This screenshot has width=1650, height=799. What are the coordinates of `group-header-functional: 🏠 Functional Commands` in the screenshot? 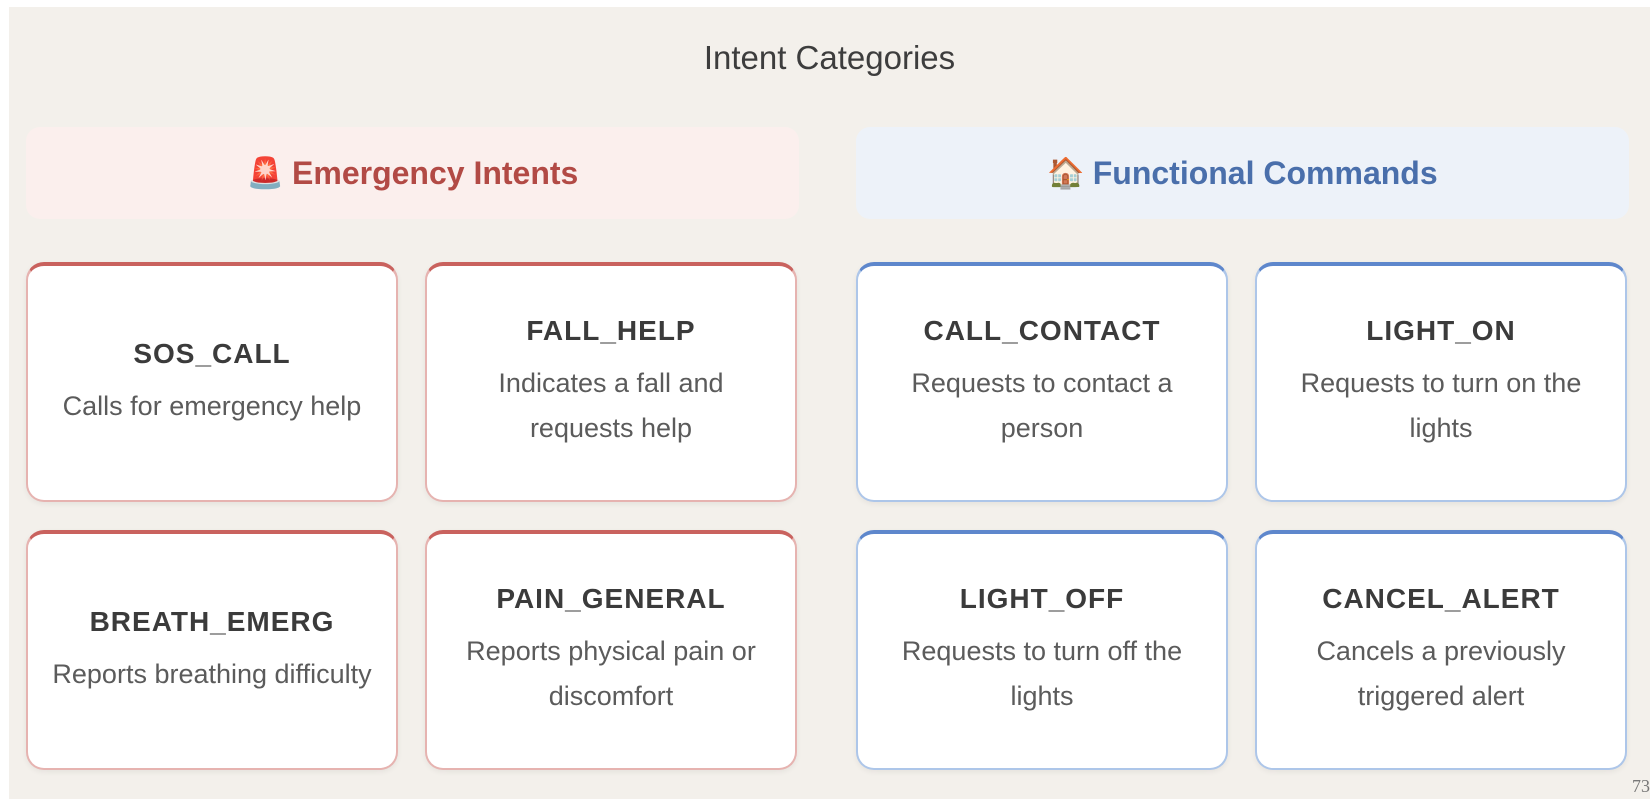 It's located at (1242, 173).